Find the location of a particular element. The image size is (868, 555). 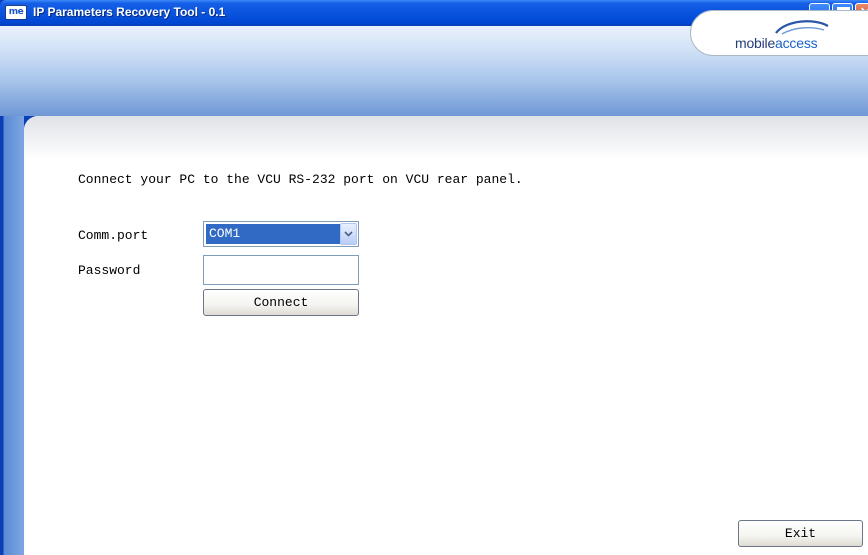

comm-port-select: COM1 is located at coordinates (281, 234).